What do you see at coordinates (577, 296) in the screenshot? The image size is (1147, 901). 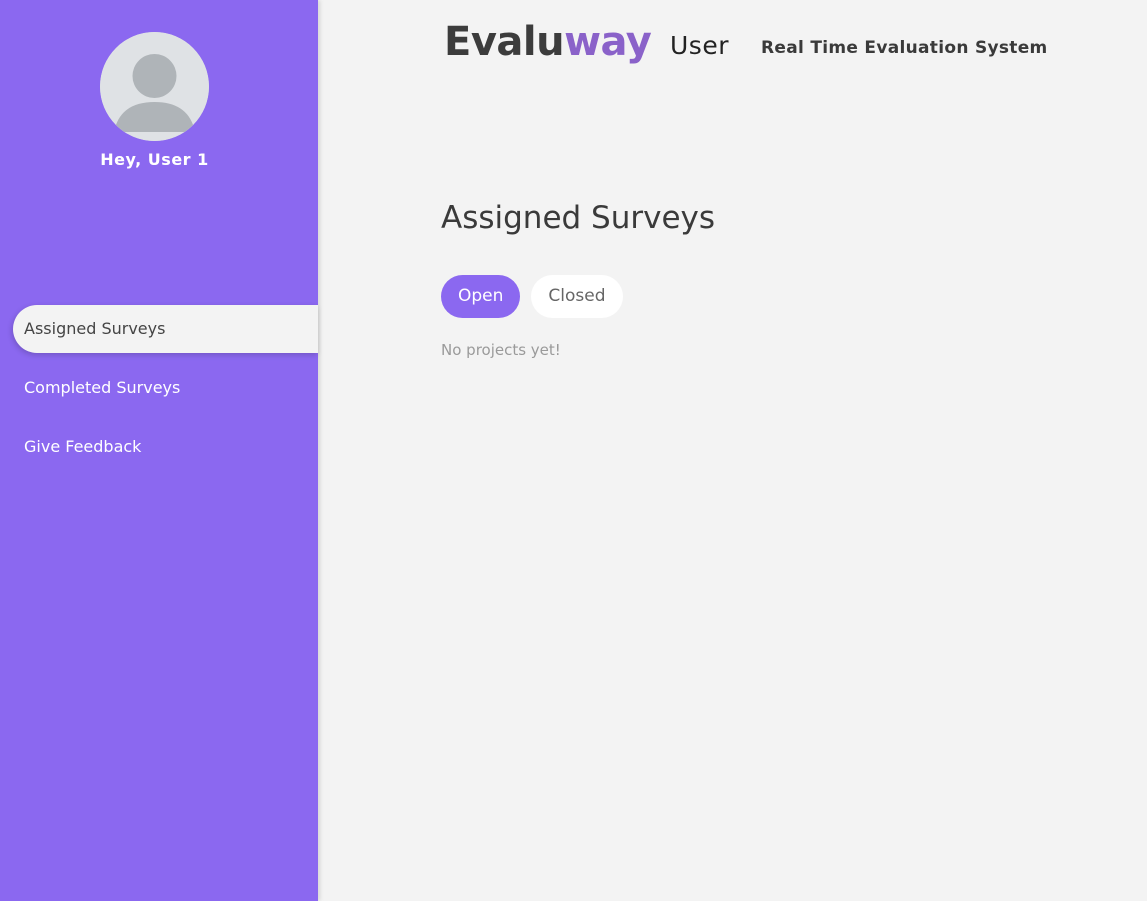 I see `tab-closed: Closed` at bounding box center [577, 296].